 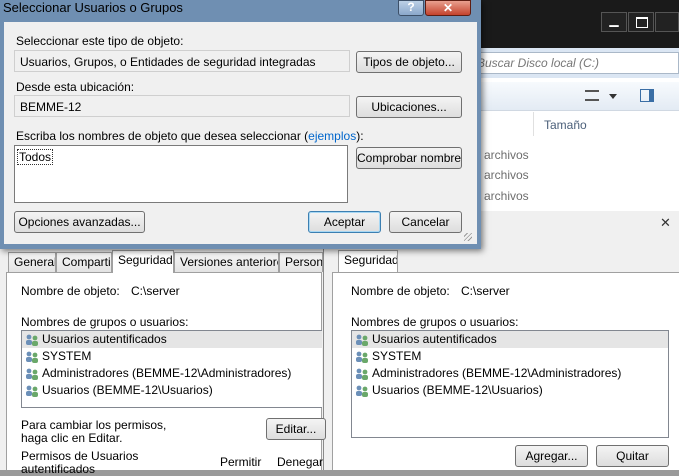 What do you see at coordinates (182, 106) in the screenshot?
I see `location-field: BEMME-12` at bounding box center [182, 106].